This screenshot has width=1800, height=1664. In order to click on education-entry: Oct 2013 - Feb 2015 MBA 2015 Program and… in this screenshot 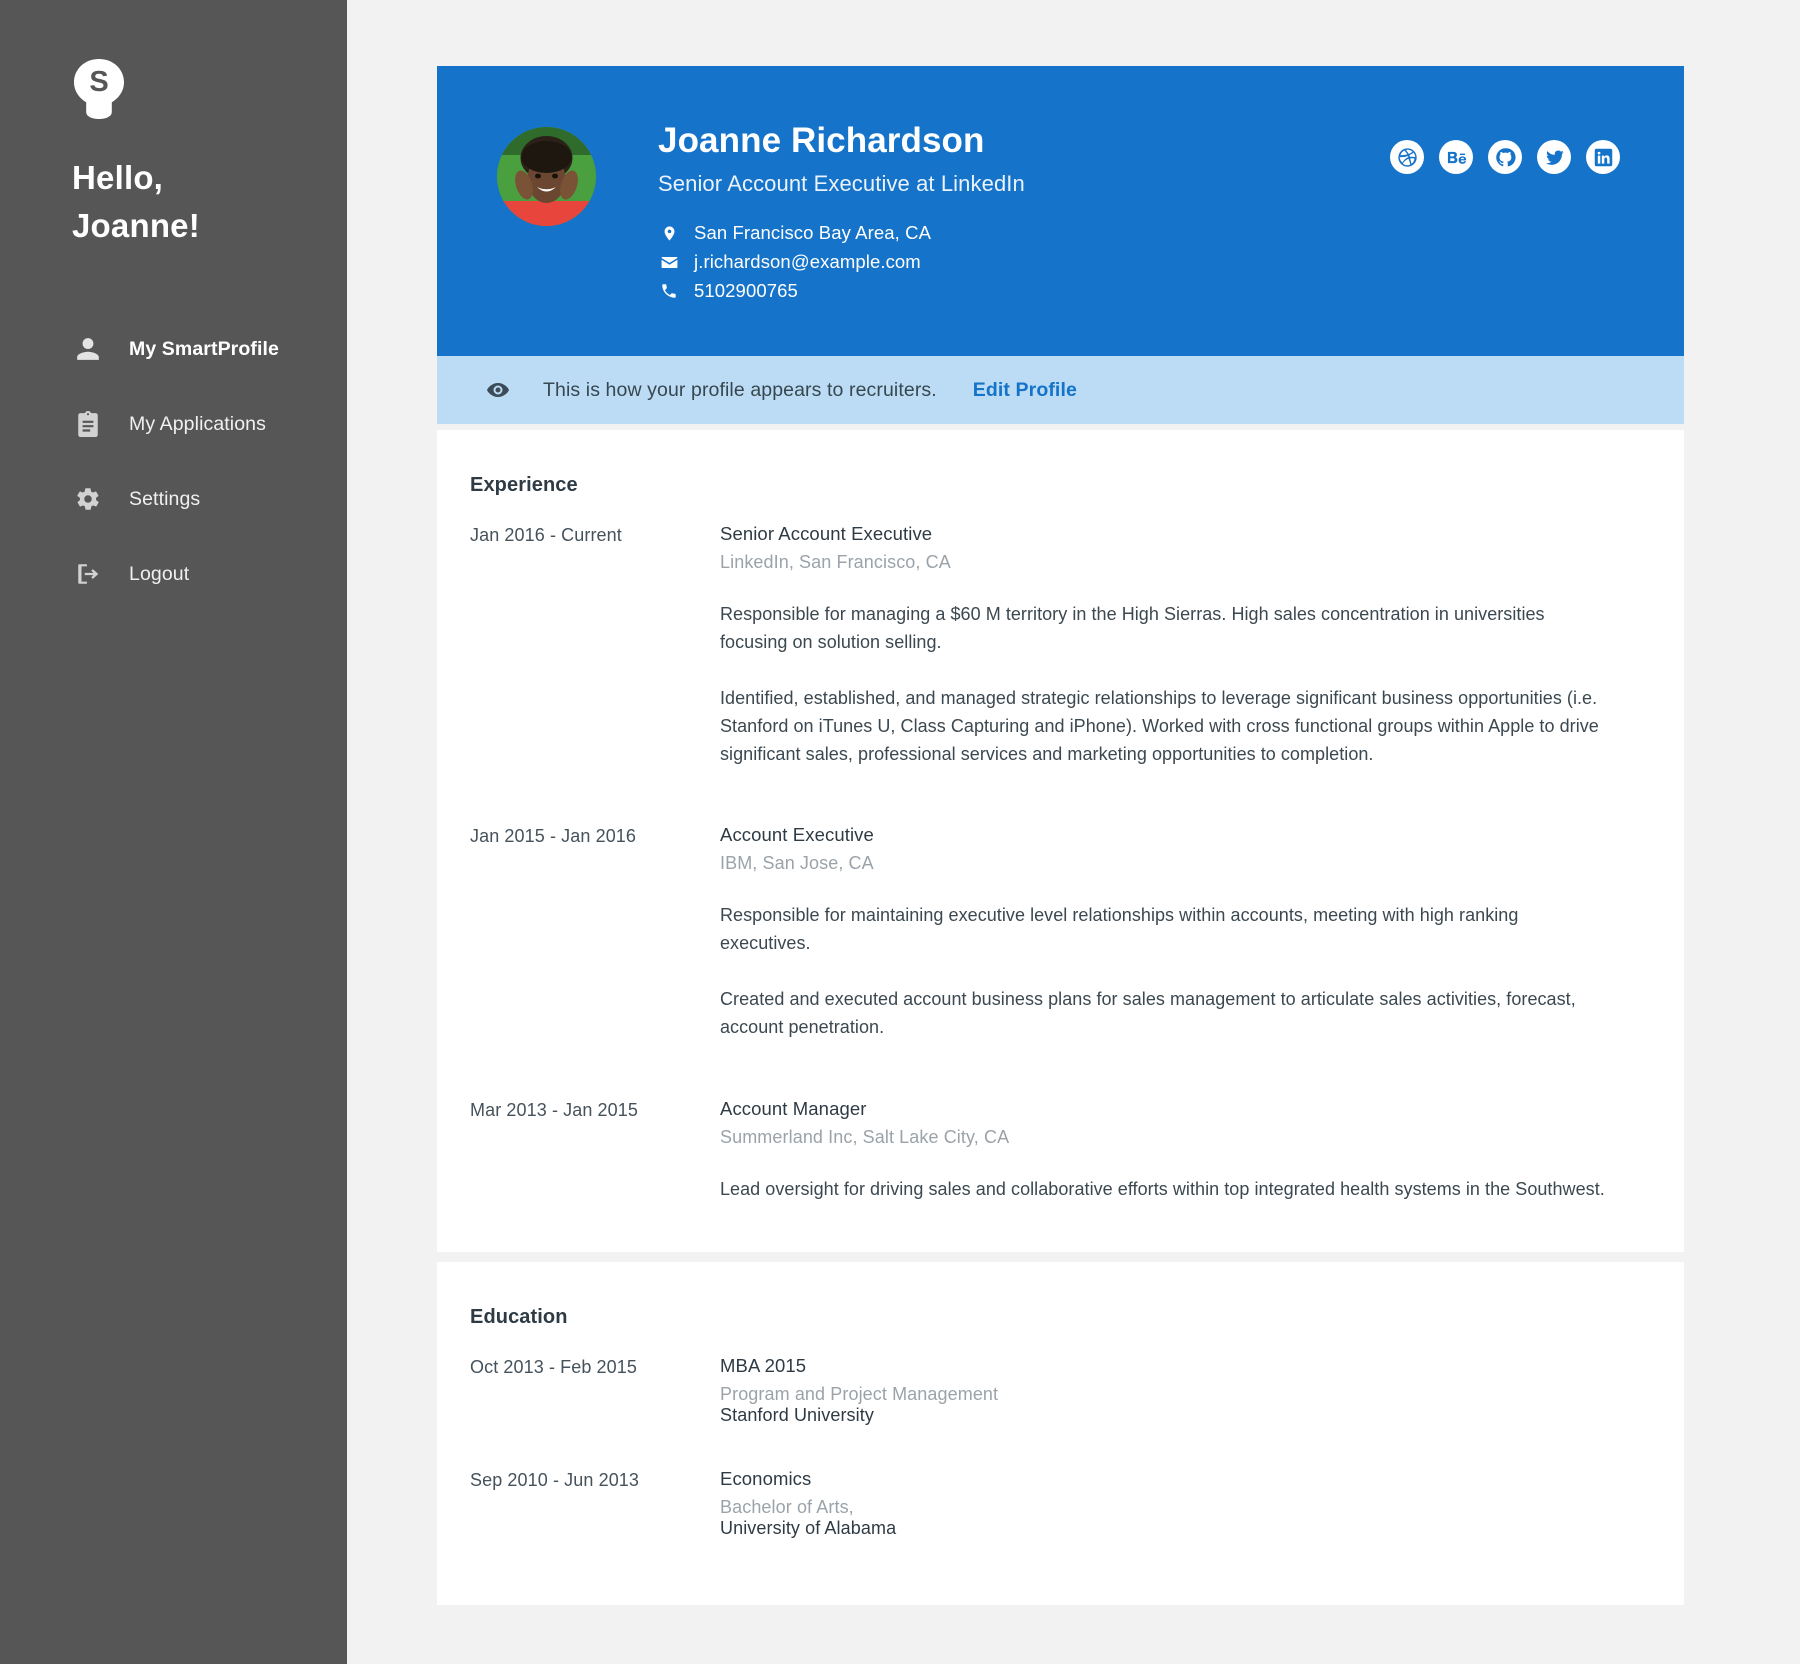, I will do `click(1060, 1411)`.